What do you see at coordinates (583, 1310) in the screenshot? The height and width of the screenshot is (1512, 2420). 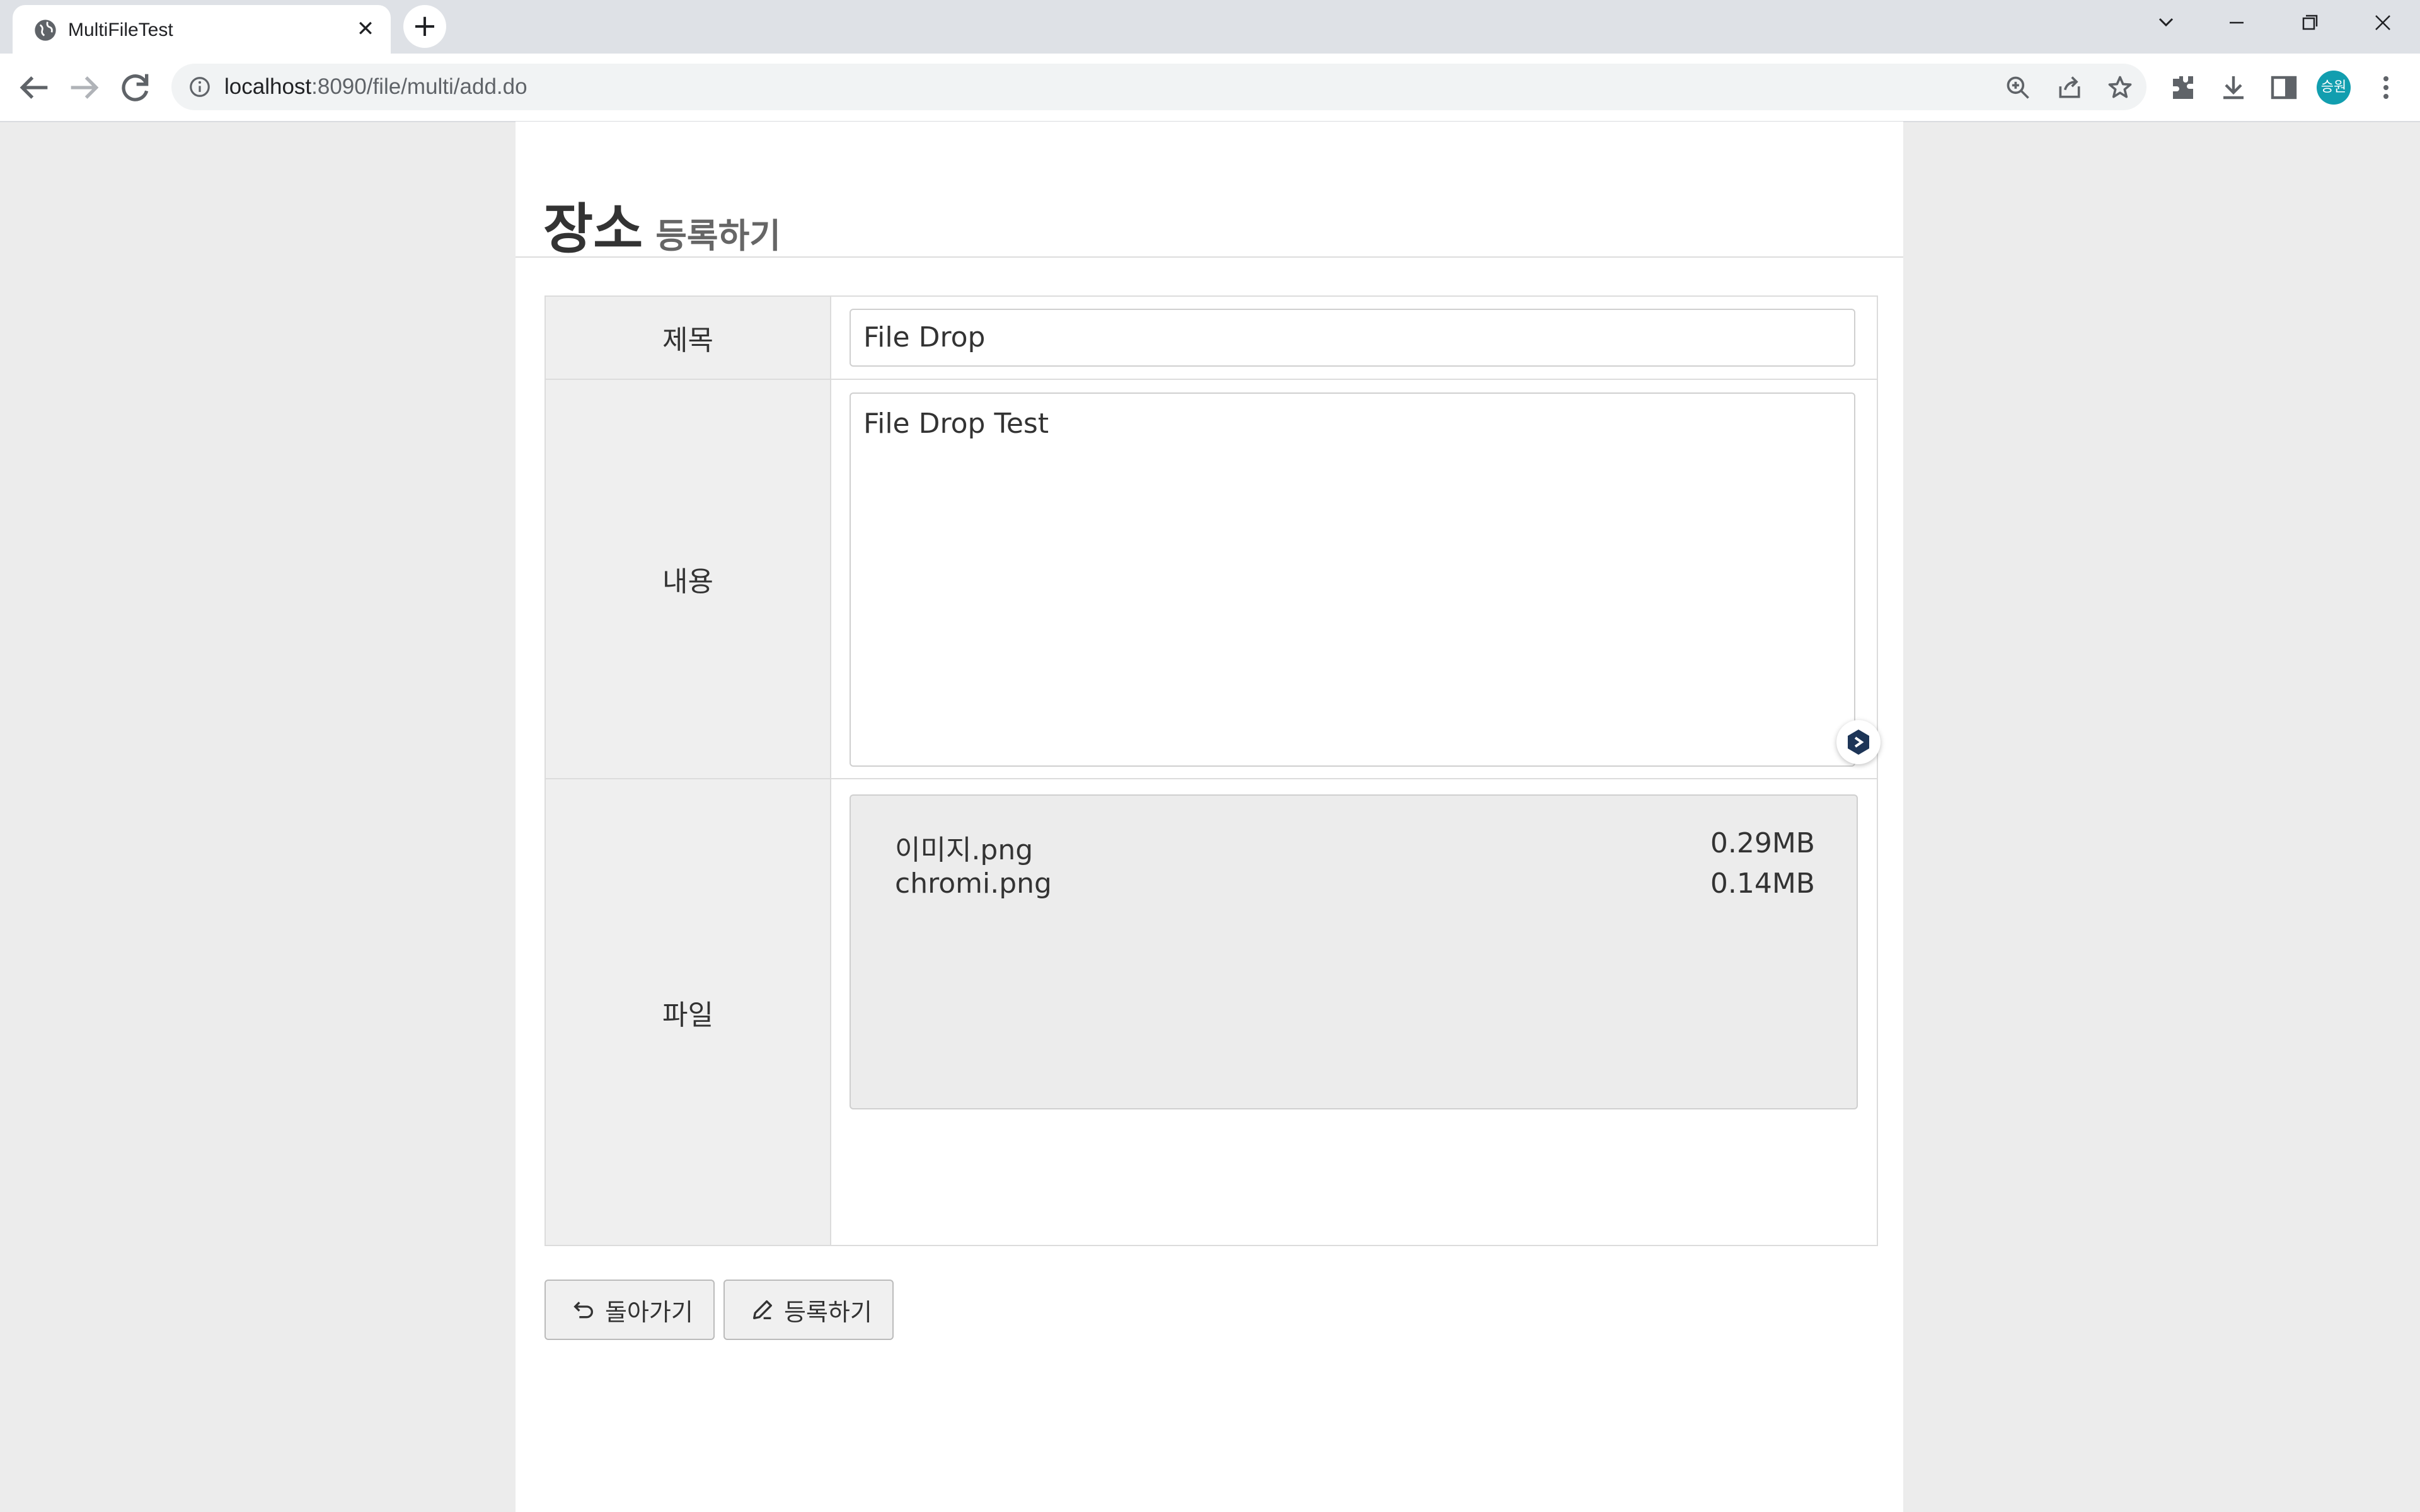 I see `undo-arrow-icon` at bounding box center [583, 1310].